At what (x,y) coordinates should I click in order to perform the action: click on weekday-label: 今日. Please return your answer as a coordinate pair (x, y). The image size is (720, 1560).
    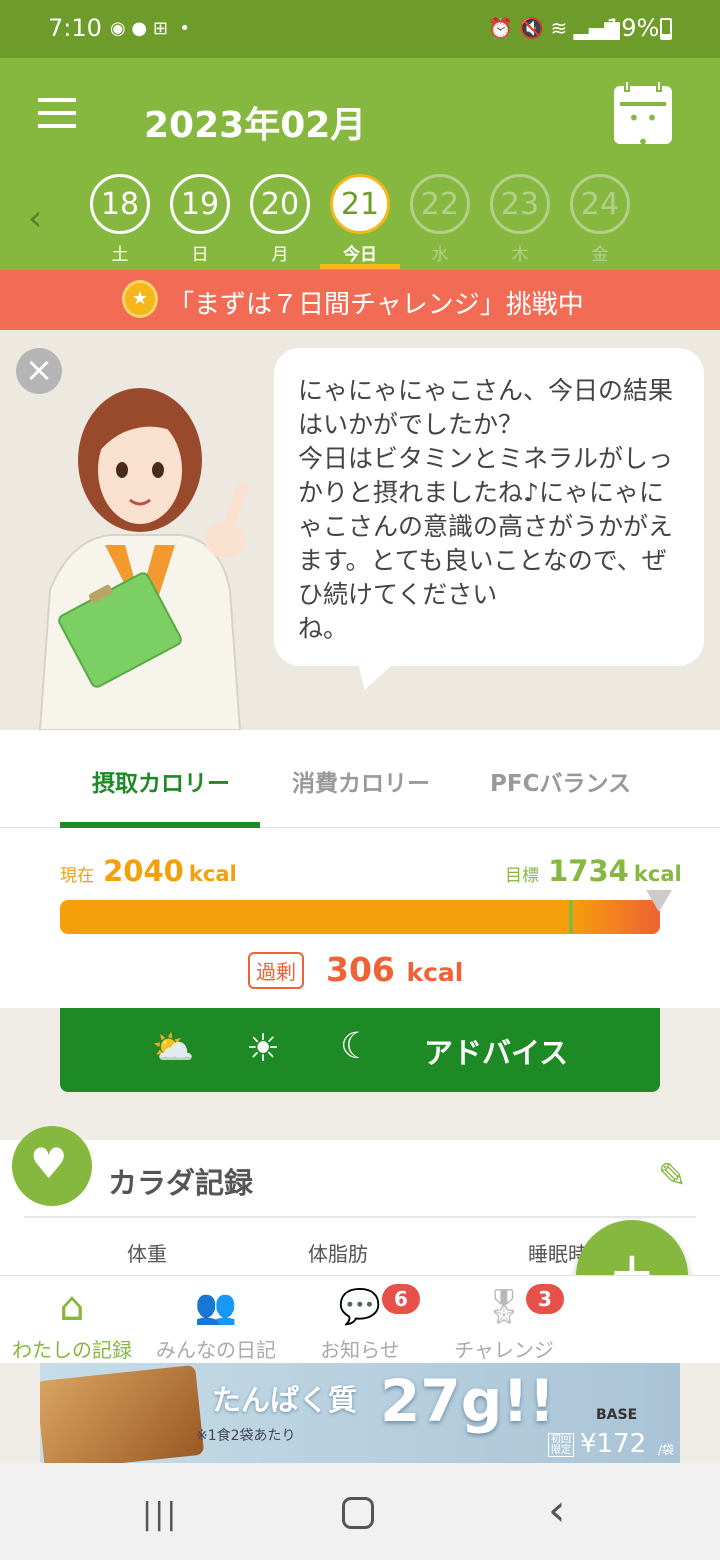
    Looking at the image, I should click on (360, 255).